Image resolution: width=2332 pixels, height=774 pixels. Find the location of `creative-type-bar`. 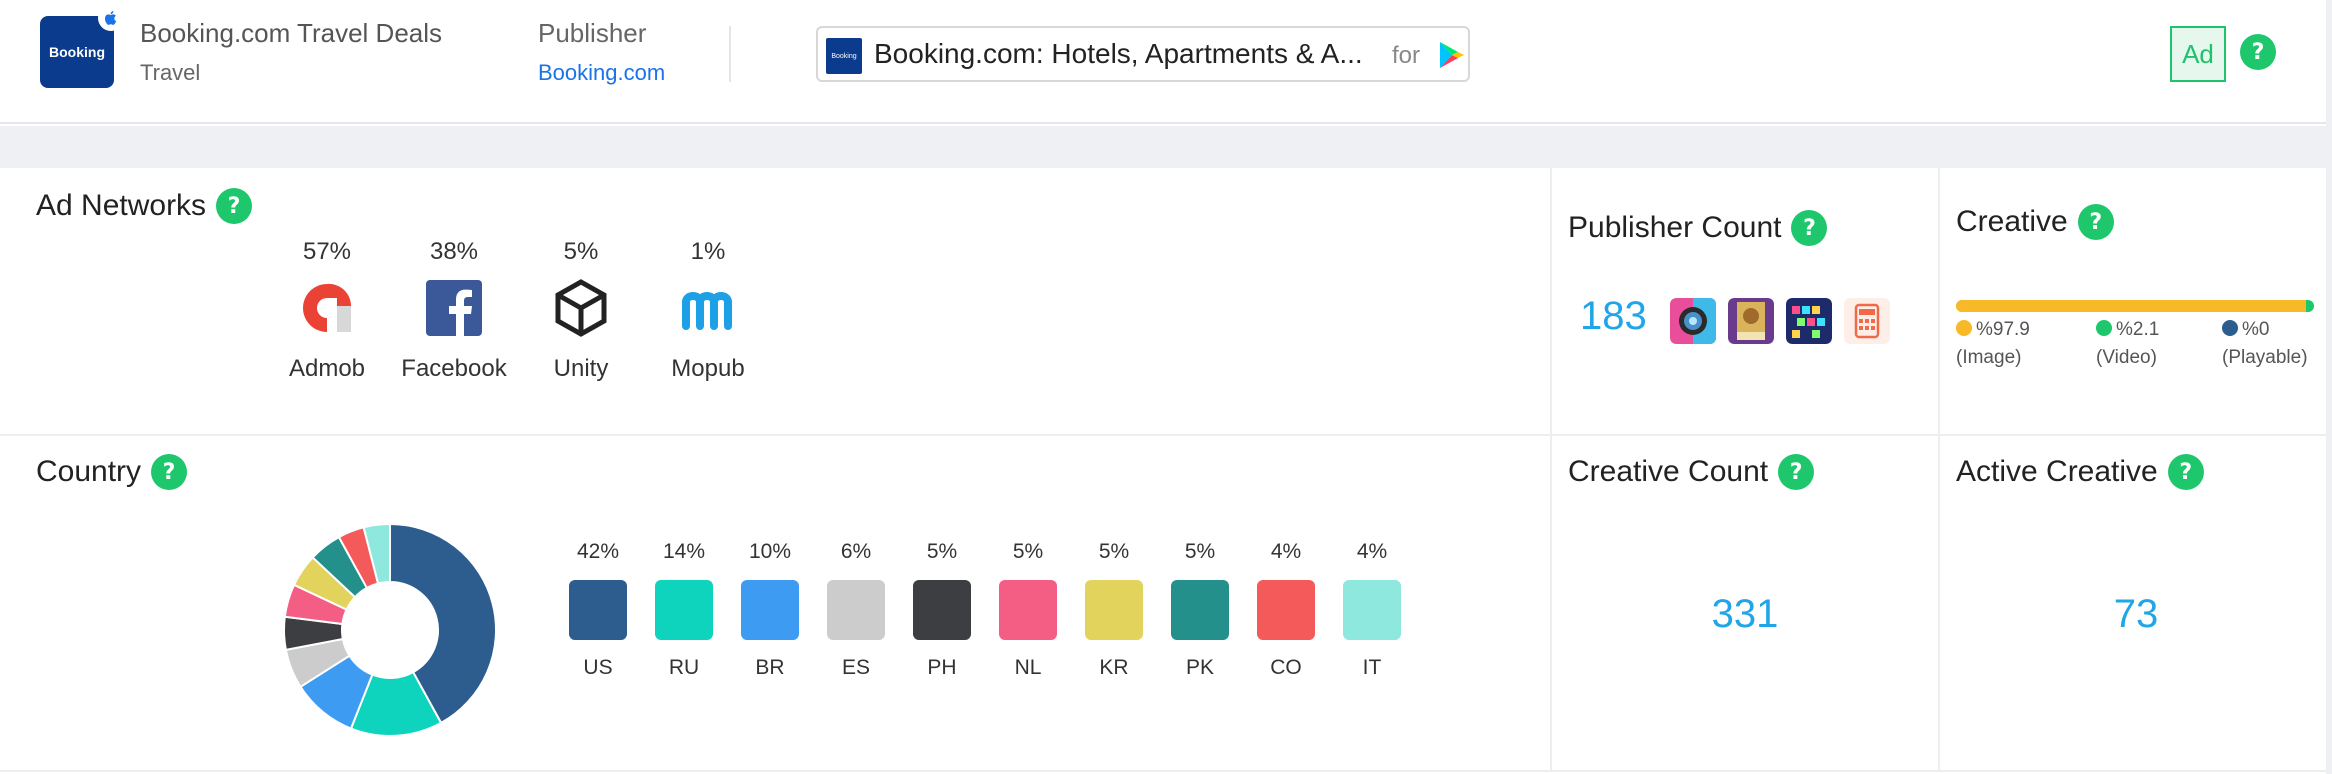

creative-type-bar is located at coordinates (2135, 306).